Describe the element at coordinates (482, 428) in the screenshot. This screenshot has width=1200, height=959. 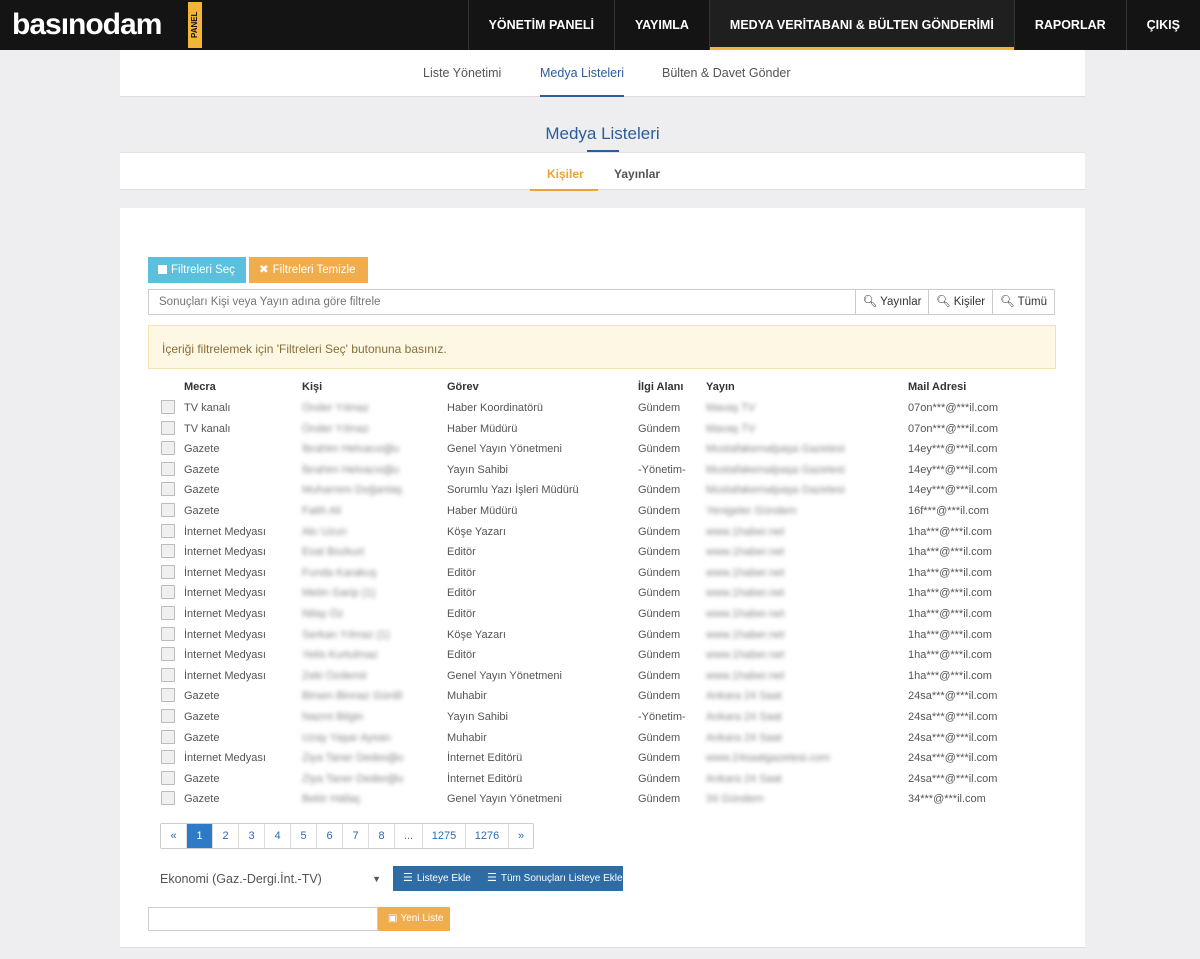
I see `cell-role: Haber Müdürü` at that location.